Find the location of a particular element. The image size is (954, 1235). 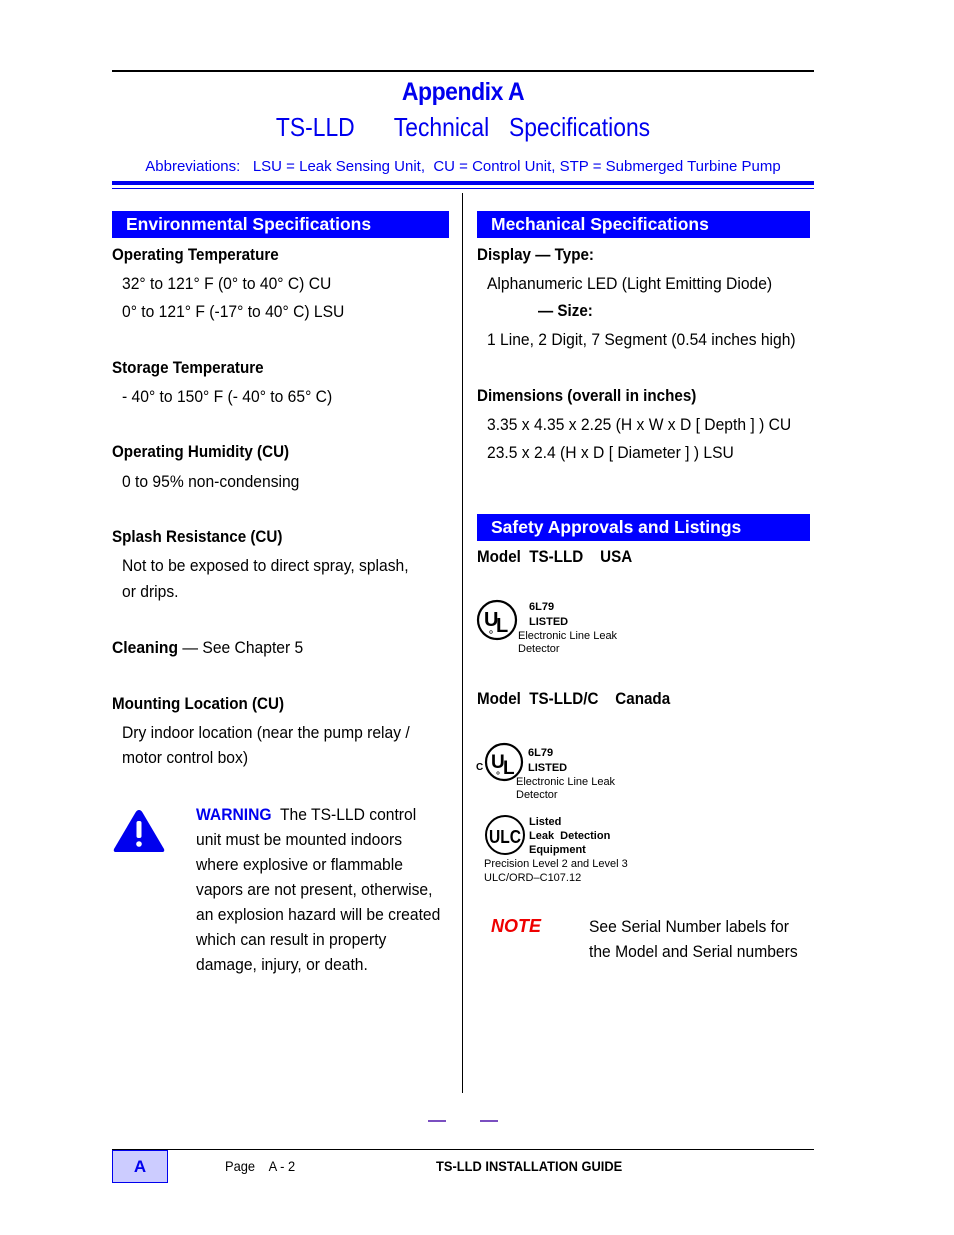

cul-code: 6L79 is located at coordinates (541, 753).